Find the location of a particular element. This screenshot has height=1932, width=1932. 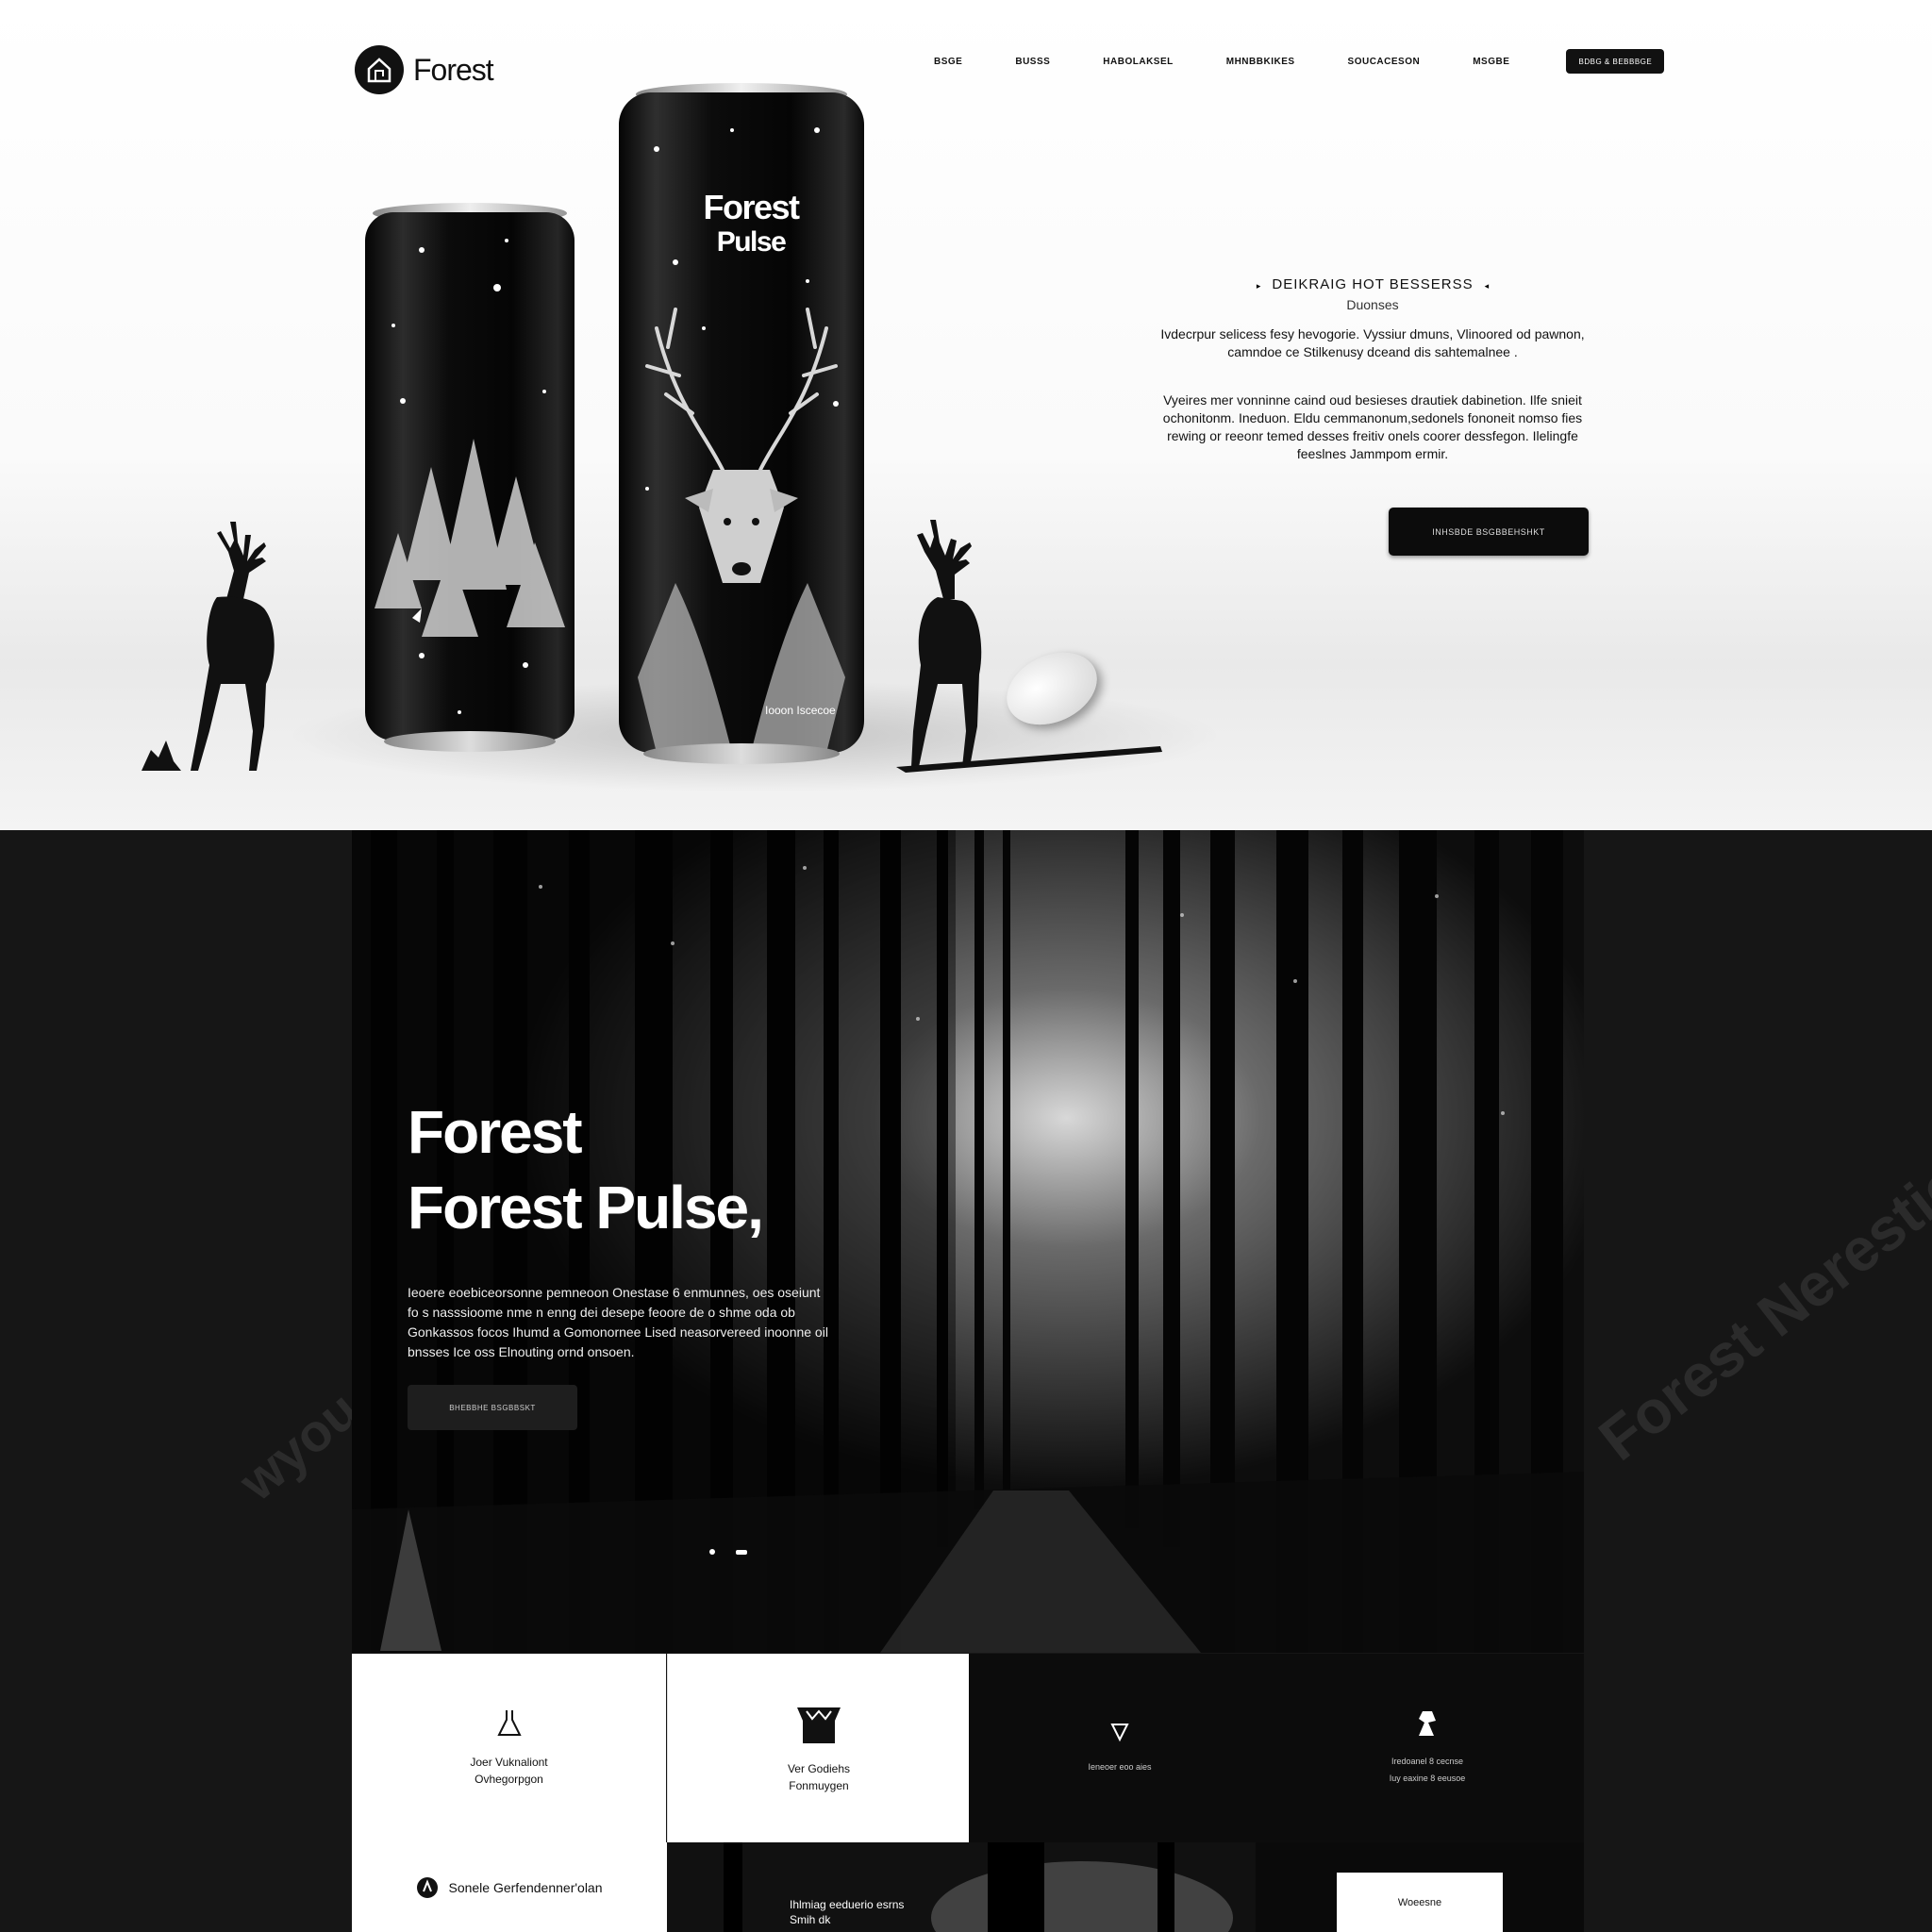

bottom-left-label: Sonele Gerfendenner'olan is located at coordinates (525, 1887).